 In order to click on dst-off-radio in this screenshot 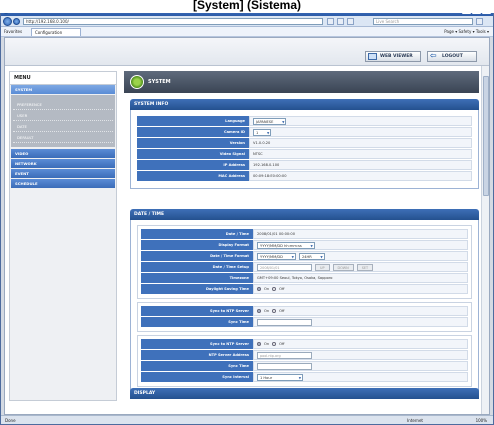, I will do `click(274, 289)`.